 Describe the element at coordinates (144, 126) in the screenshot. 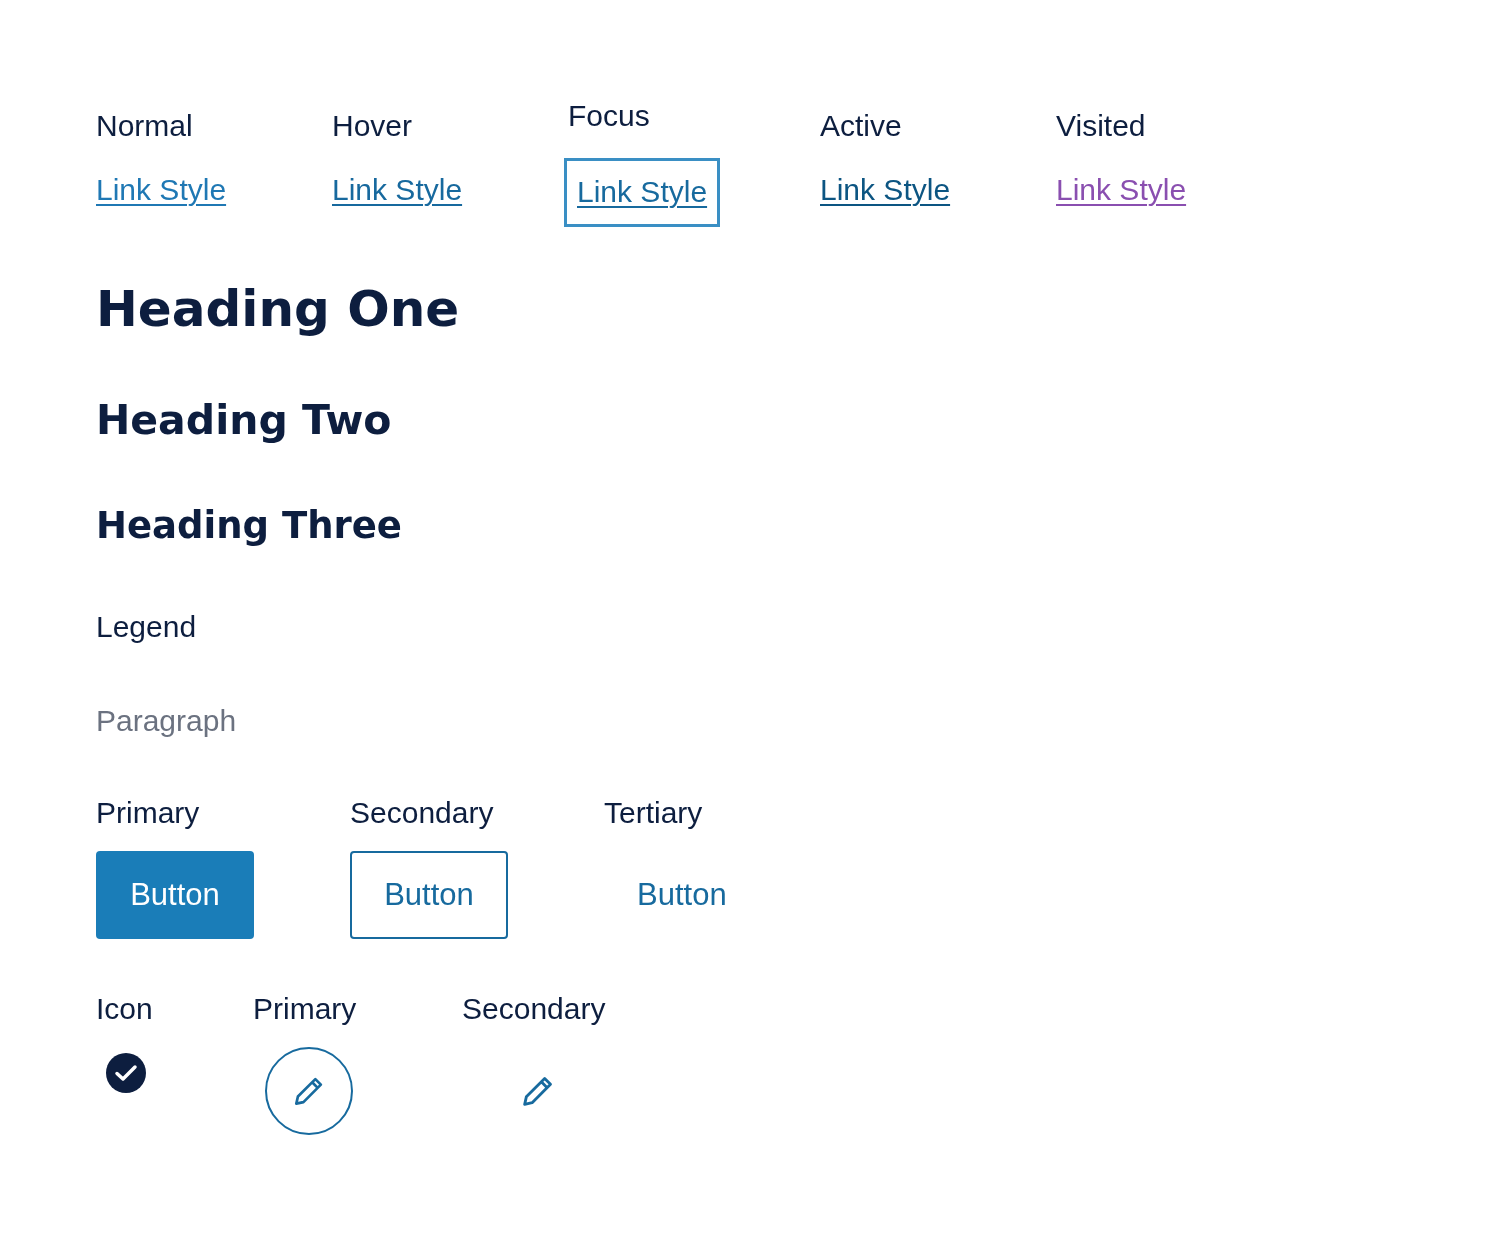

I see `state-label: Normal` at that location.